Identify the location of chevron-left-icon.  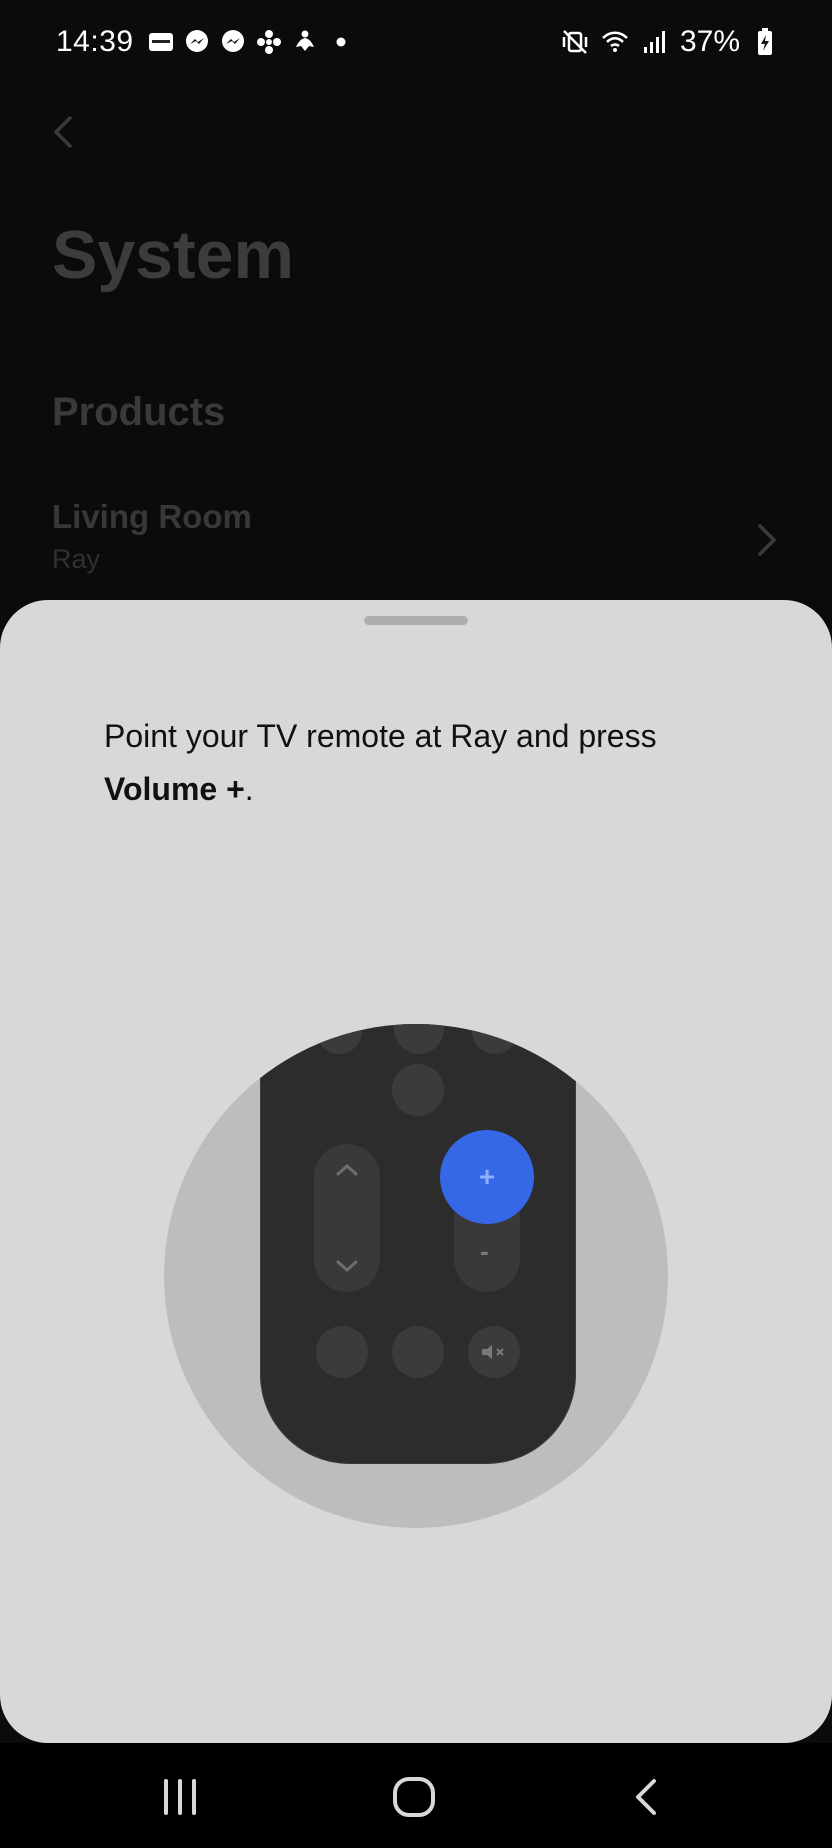
(63, 132).